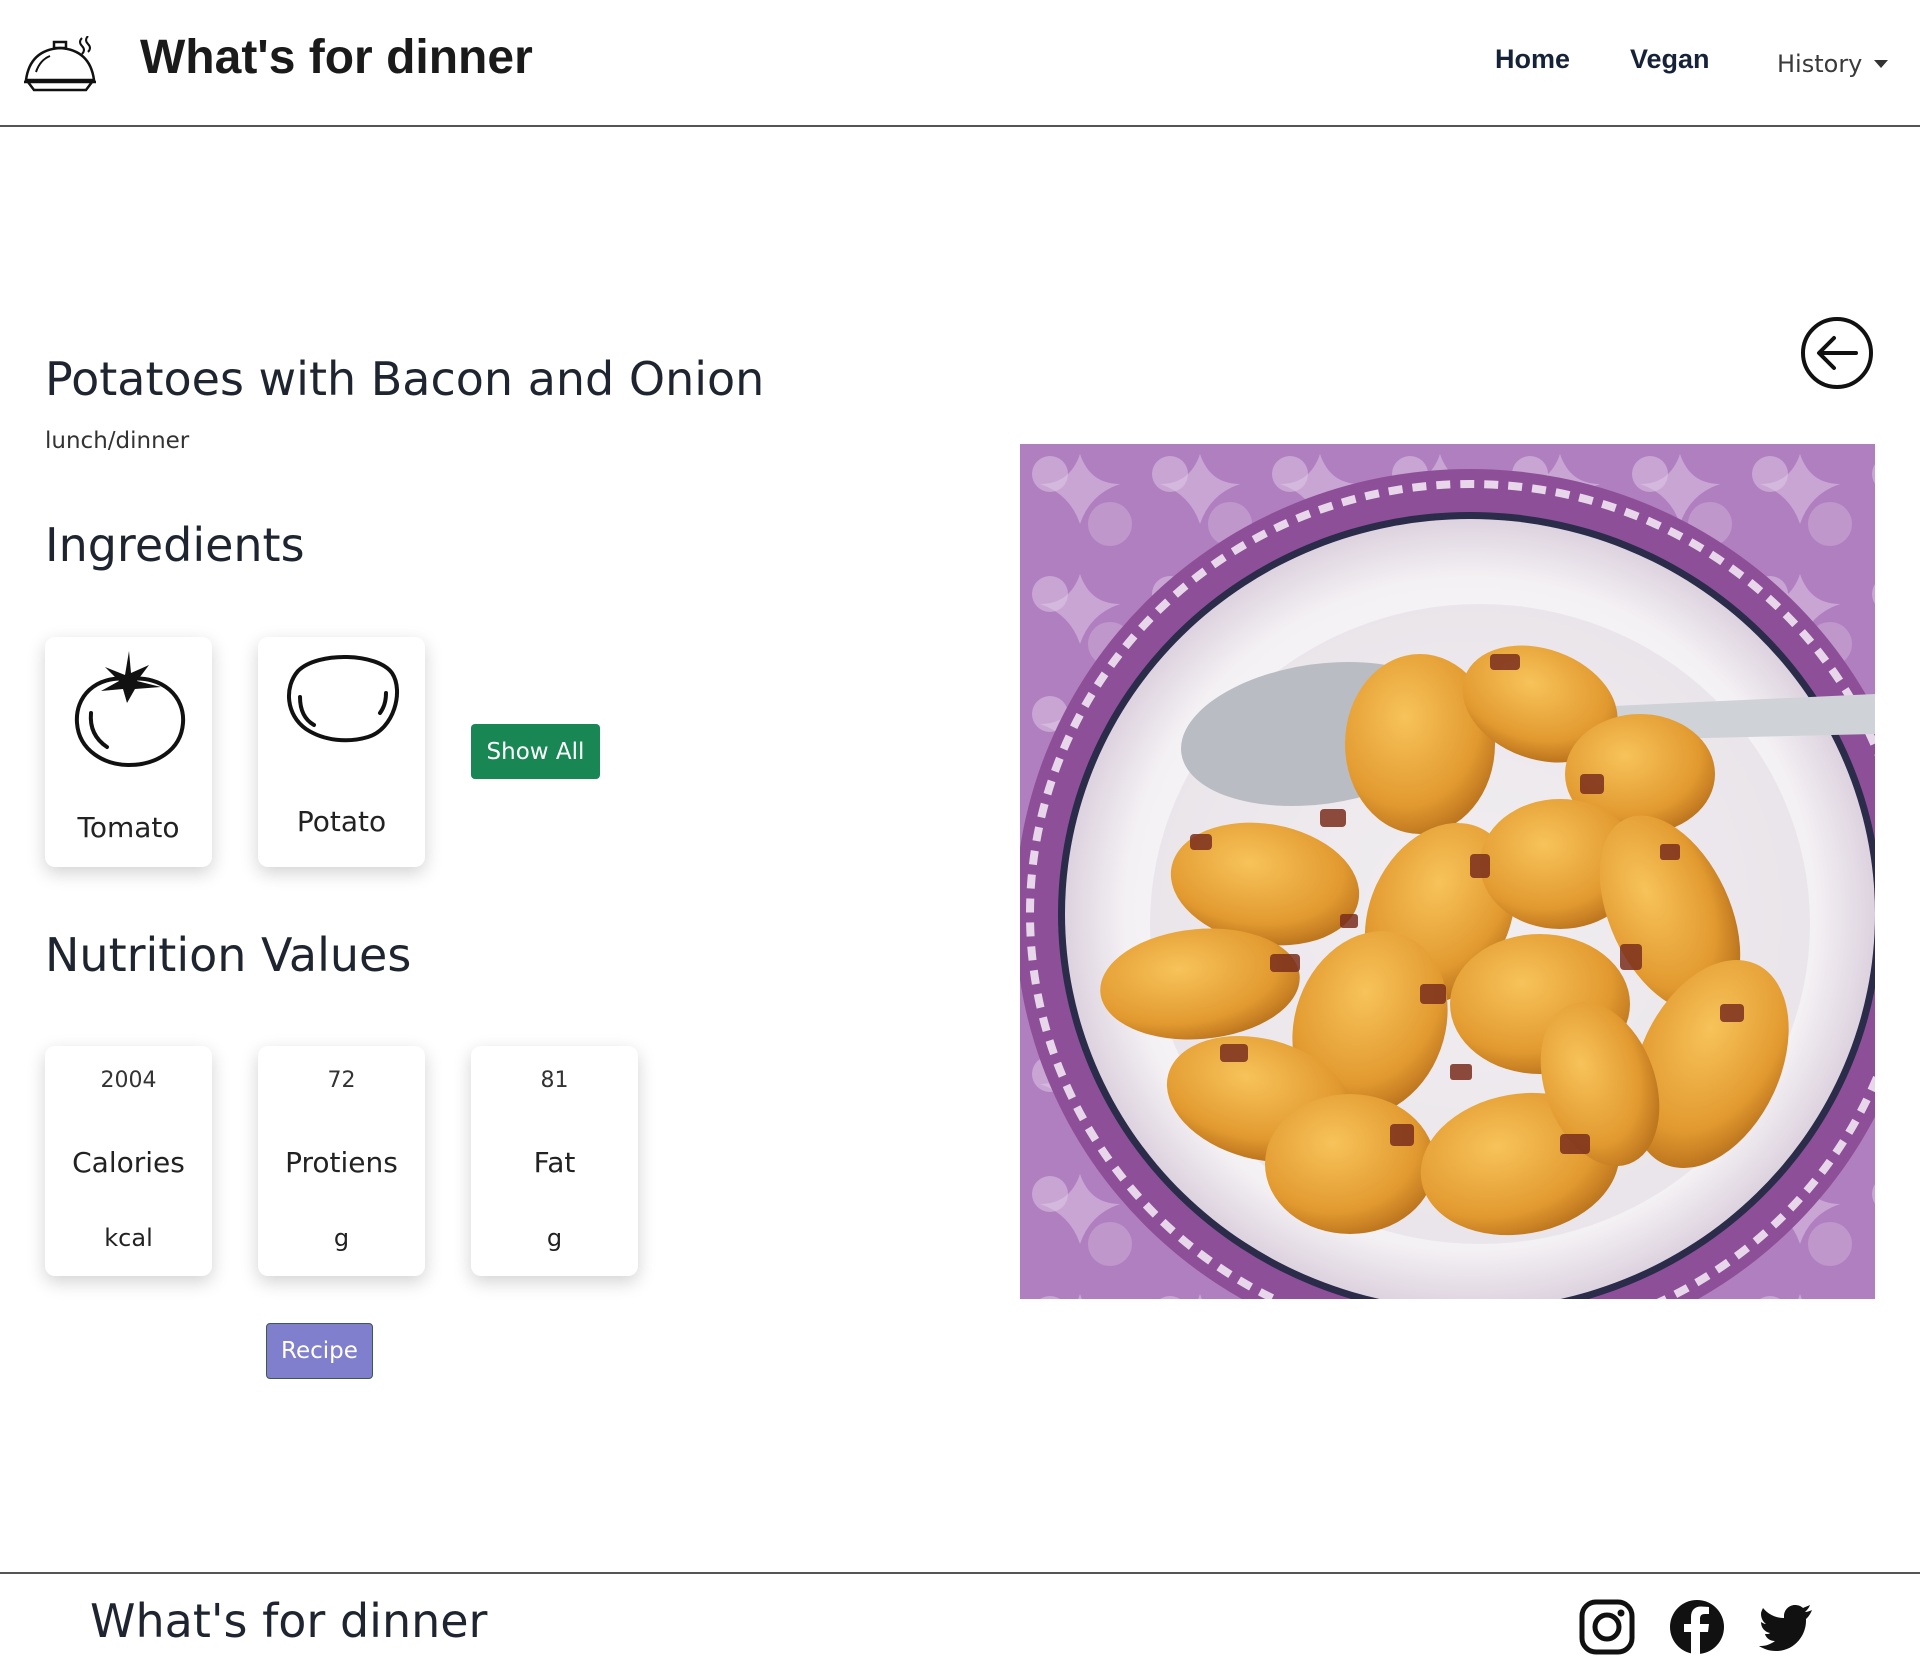 The height and width of the screenshot is (1675, 1920). What do you see at coordinates (1697, 1627) in the screenshot?
I see `facebook-icon` at bounding box center [1697, 1627].